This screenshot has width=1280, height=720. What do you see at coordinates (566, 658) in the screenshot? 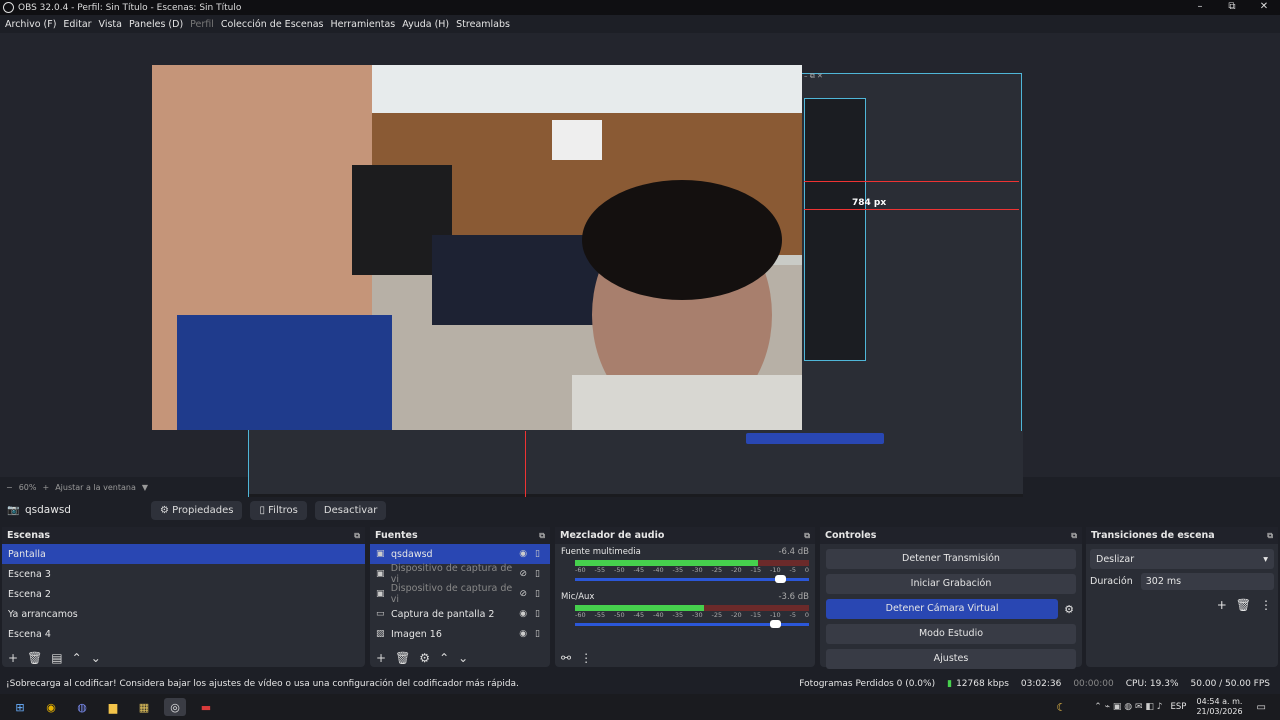
I see `link-icon: ⚯` at bounding box center [566, 658].